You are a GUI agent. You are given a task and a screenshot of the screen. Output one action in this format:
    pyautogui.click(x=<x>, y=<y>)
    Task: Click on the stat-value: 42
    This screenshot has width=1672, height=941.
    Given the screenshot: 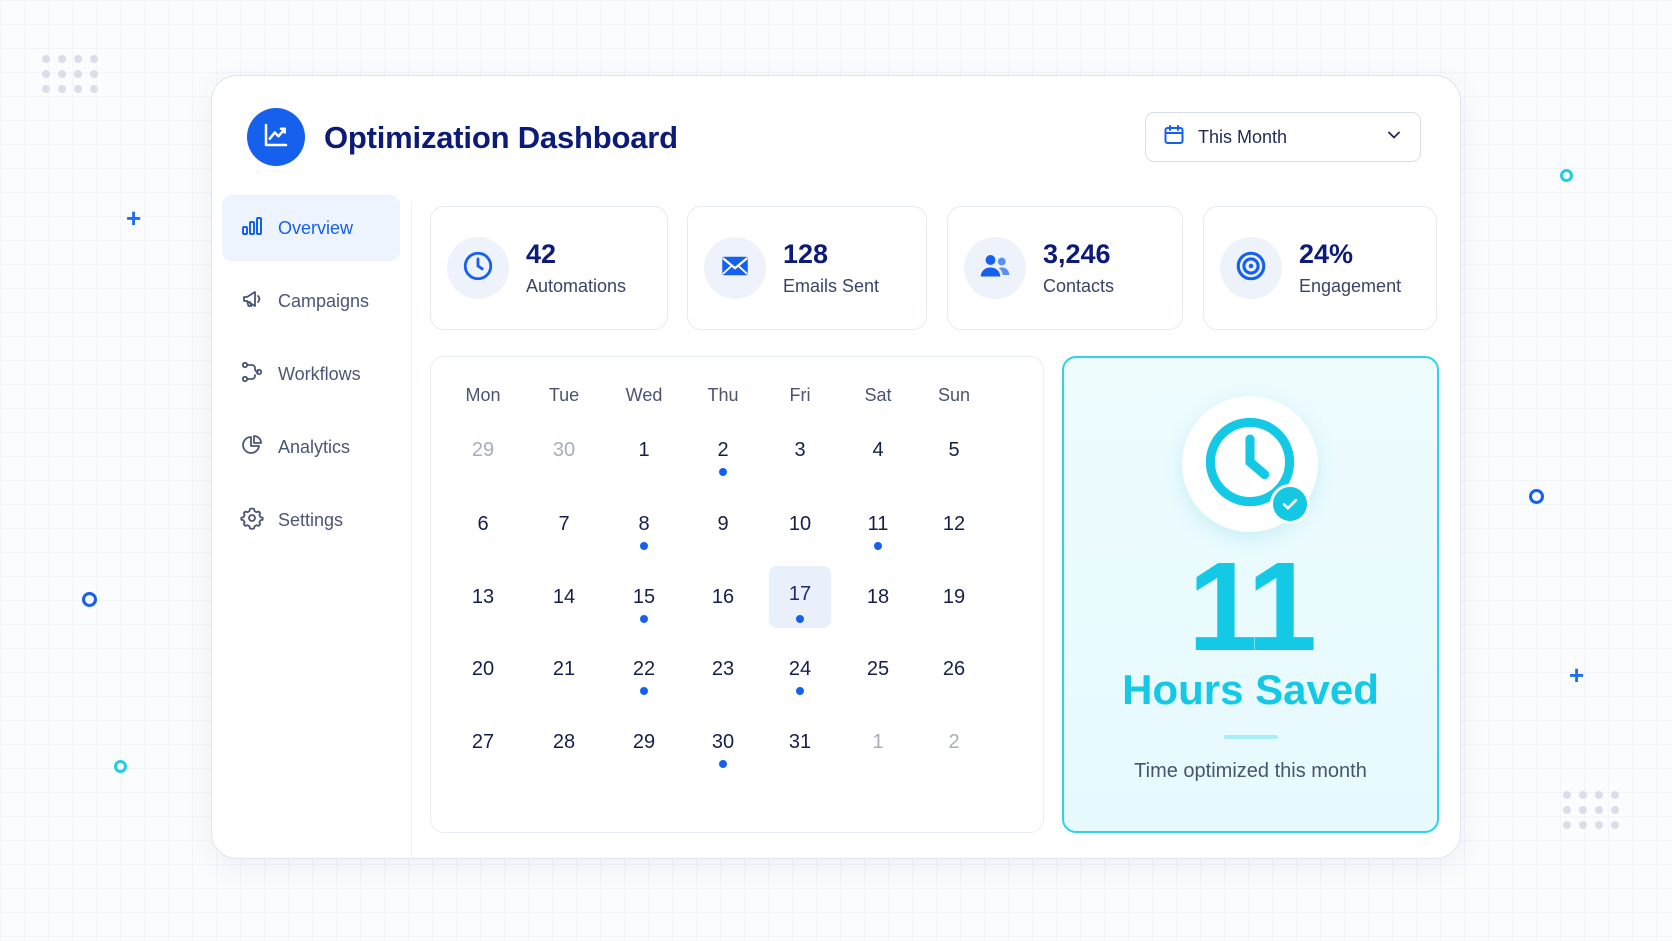 What is the action you would take?
    pyautogui.click(x=541, y=253)
    